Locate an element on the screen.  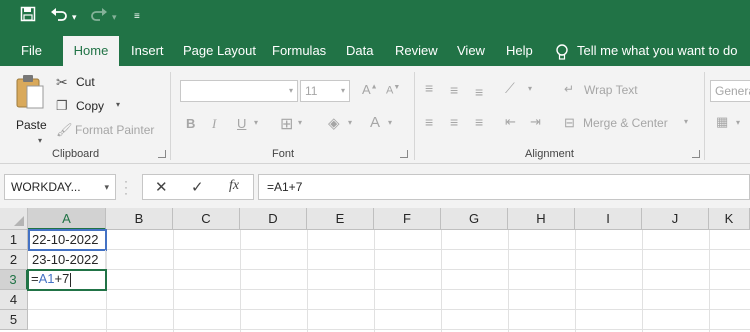
column-header-k: K is located at coordinates (729, 219).